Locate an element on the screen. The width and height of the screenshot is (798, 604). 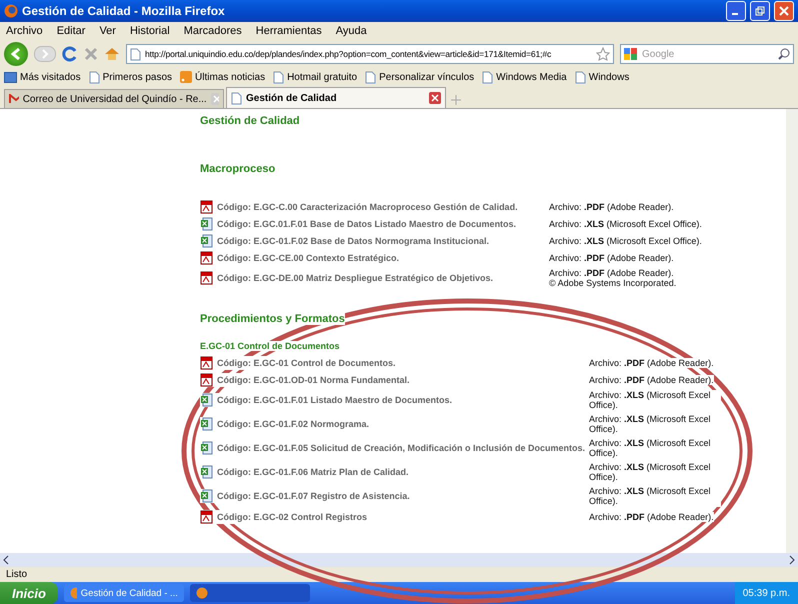
document-link: Código: E.GC-01.F.02 Base de Datos Normograma Institucional. is located at coordinates (345, 241).